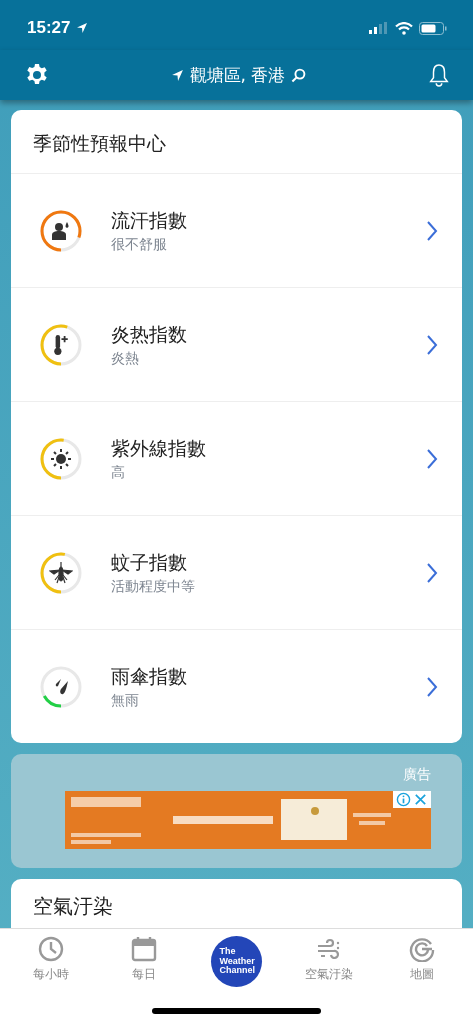 The image size is (473, 1023). What do you see at coordinates (421, 949) in the screenshot?
I see `radar-icon` at bounding box center [421, 949].